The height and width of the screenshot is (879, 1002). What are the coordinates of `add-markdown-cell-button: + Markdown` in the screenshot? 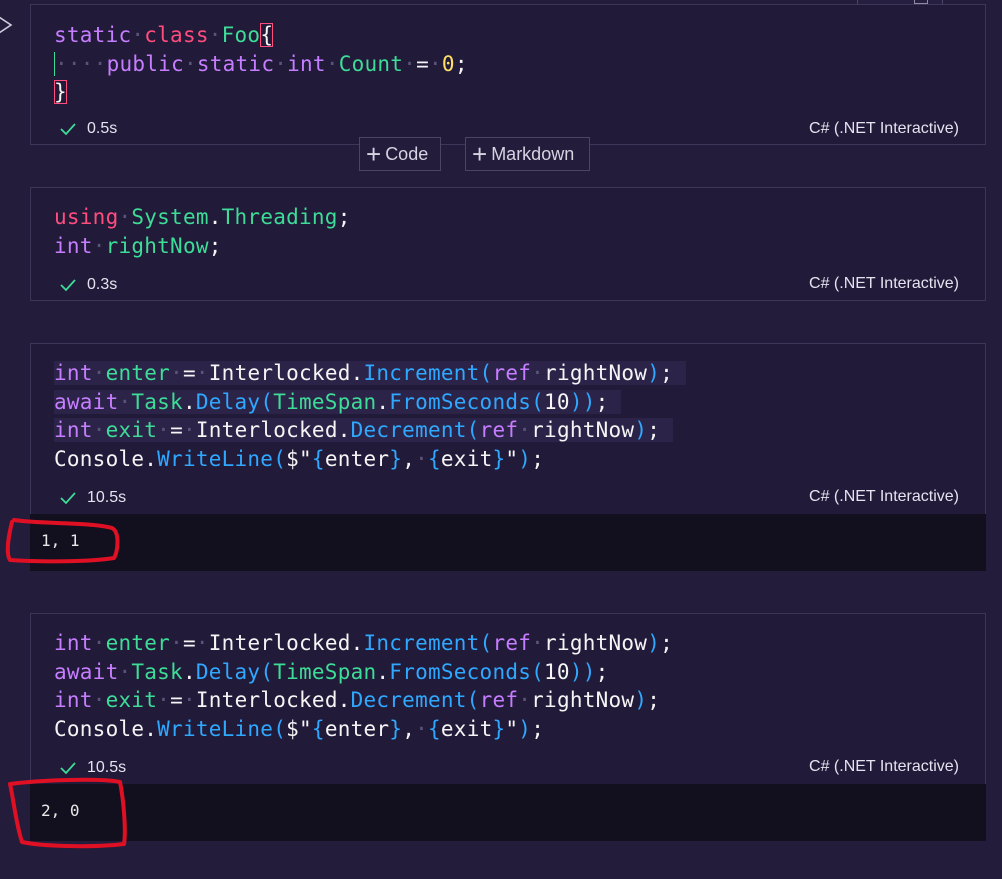 It's located at (527, 154).